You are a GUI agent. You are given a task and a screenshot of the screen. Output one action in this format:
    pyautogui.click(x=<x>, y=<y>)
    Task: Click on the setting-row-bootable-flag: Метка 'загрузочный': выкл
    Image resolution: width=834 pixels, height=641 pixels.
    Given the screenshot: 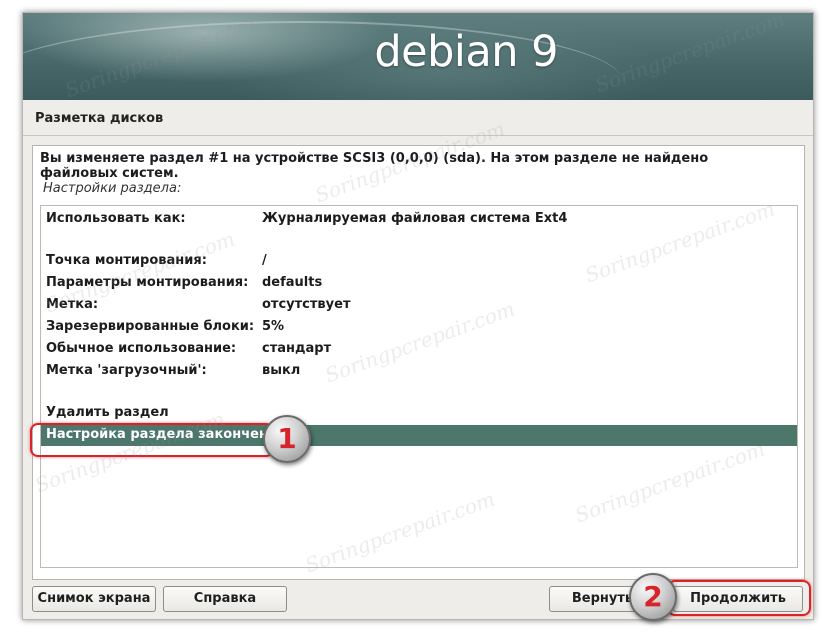 What is the action you would take?
    pyautogui.click(x=419, y=371)
    